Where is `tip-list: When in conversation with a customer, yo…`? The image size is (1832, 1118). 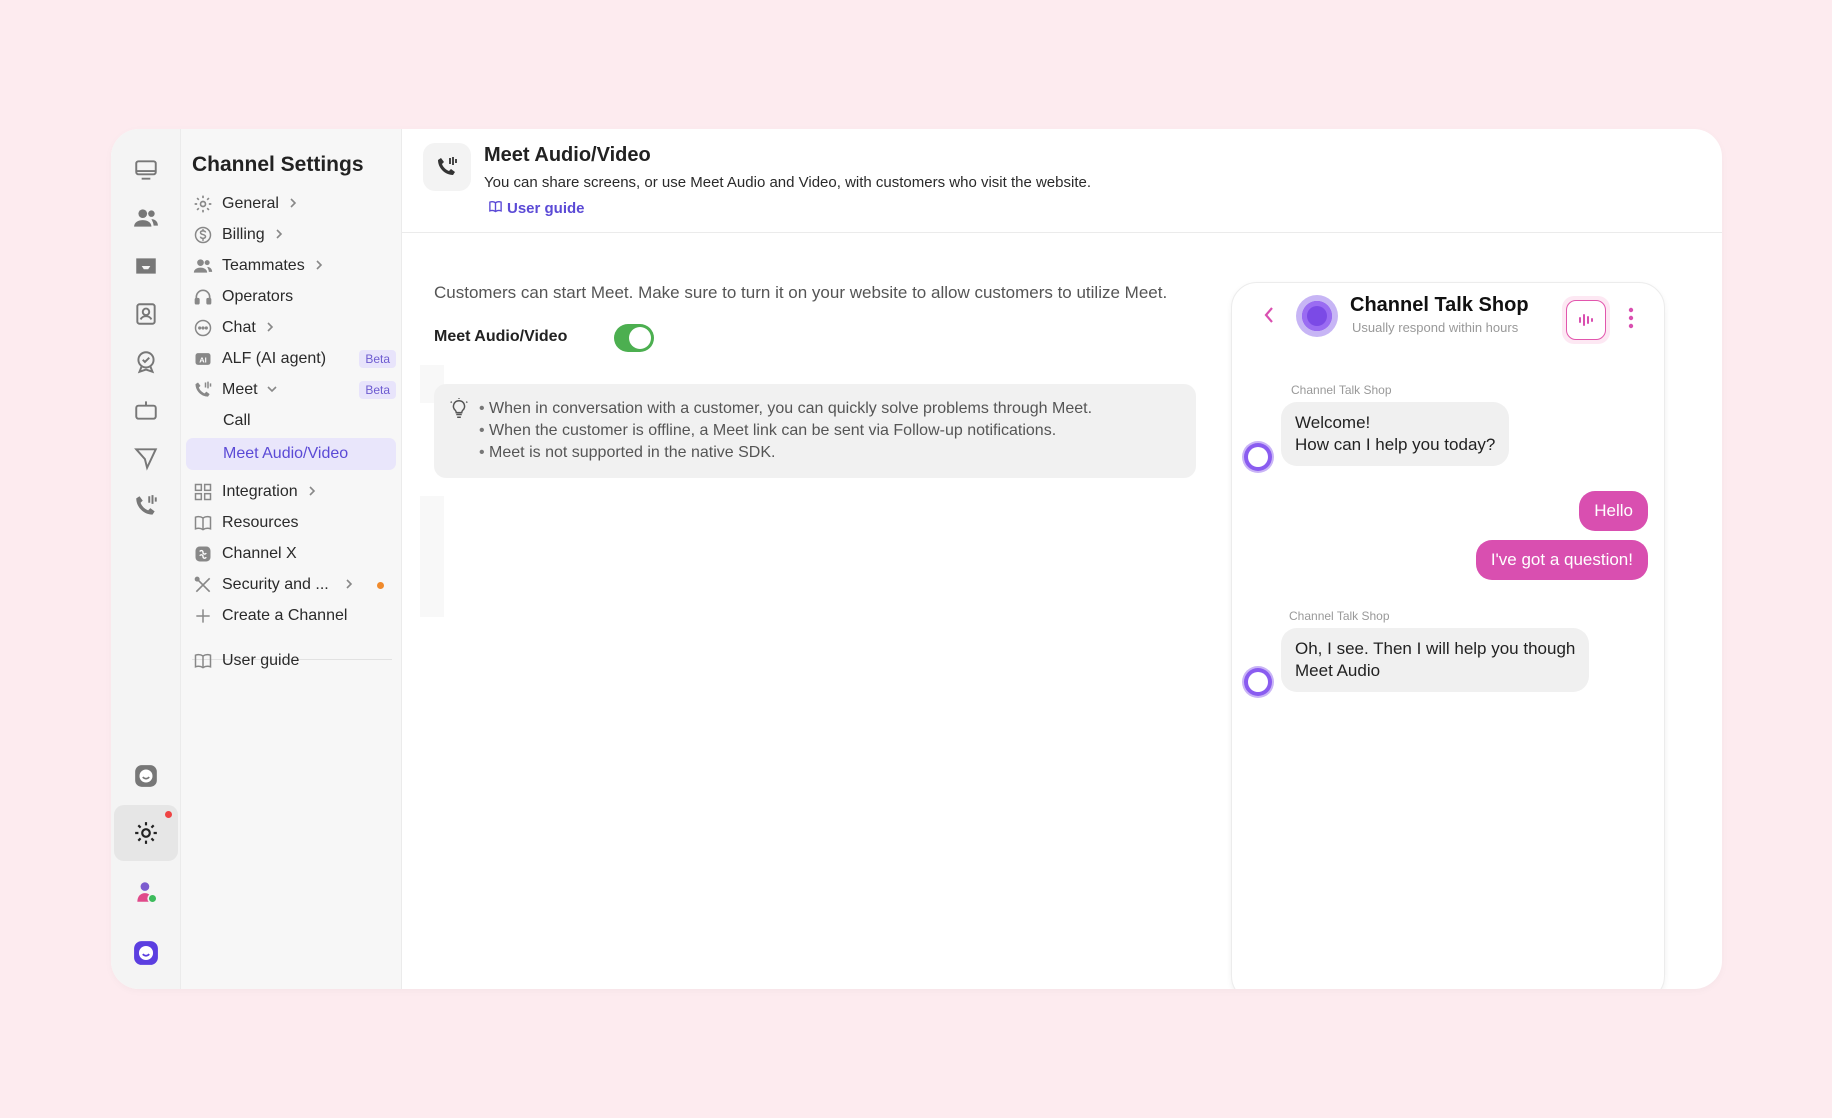 tip-list: When in conversation with a customer, yo… is located at coordinates (785, 431).